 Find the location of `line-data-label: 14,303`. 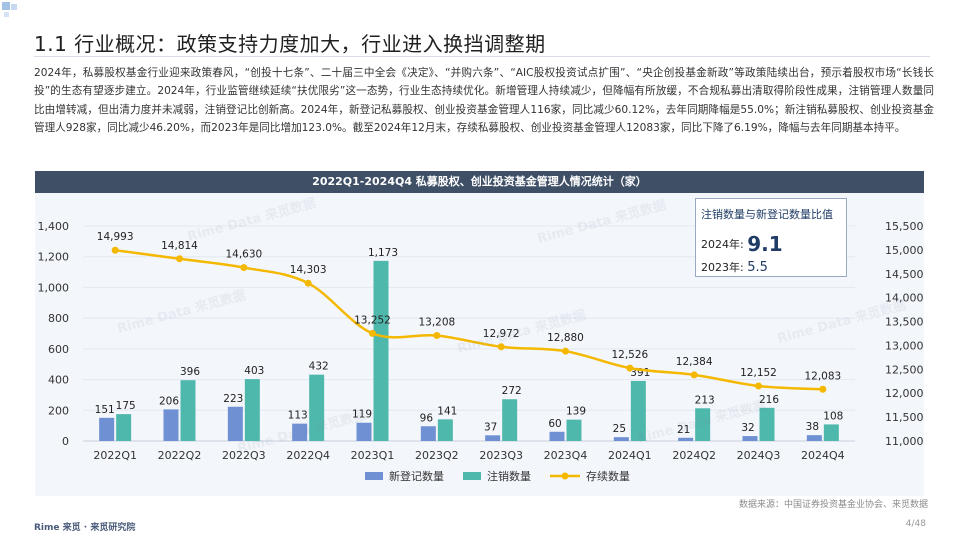

line-data-label: 14,303 is located at coordinates (308, 270).